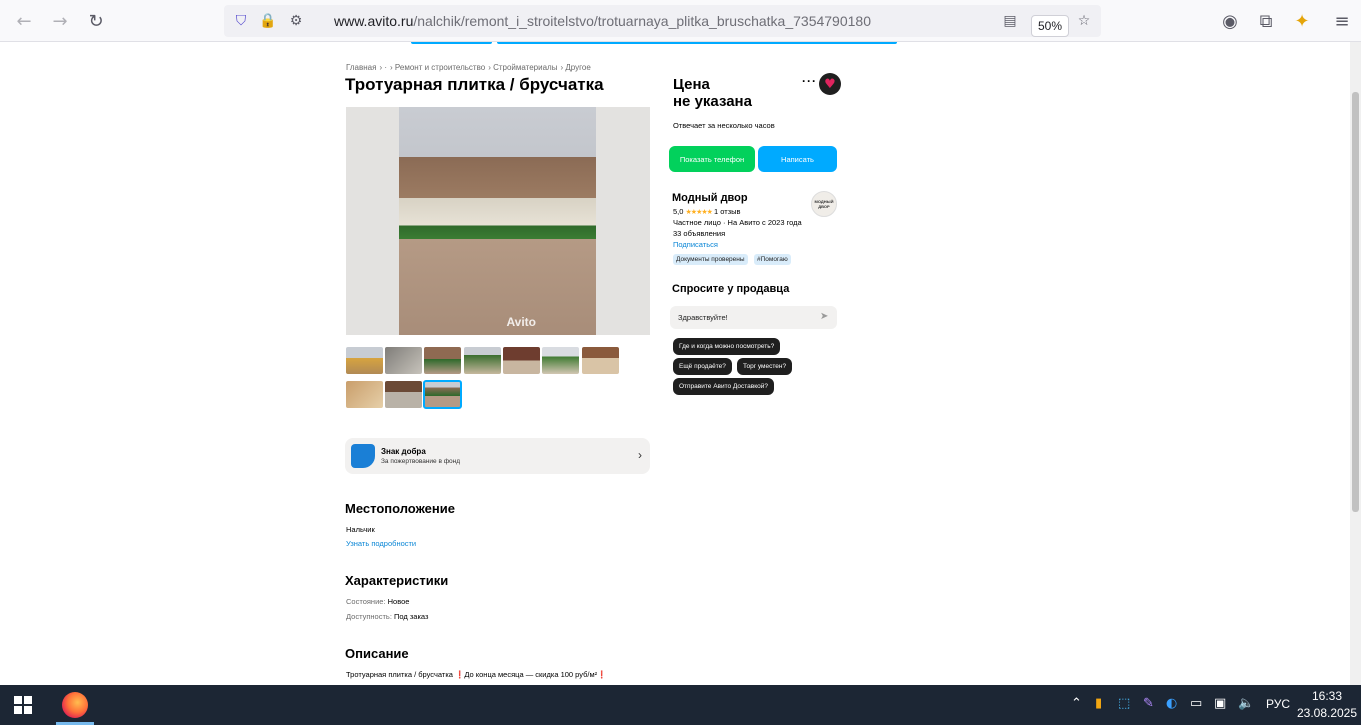  What do you see at coordinates (710, 259) in the screenshot?
I see `badge-documents-verified: Документы проверены` at bounding box center [710, 259].